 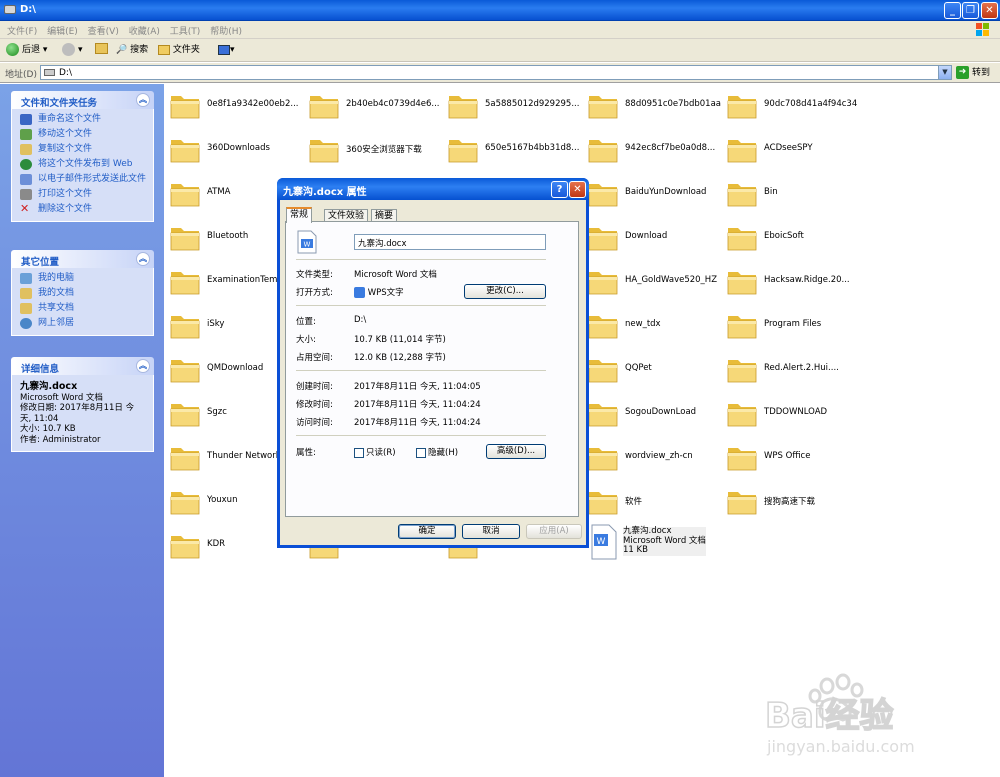 I want to click on folder-name: WPS Office, so click(x=787, y=456).